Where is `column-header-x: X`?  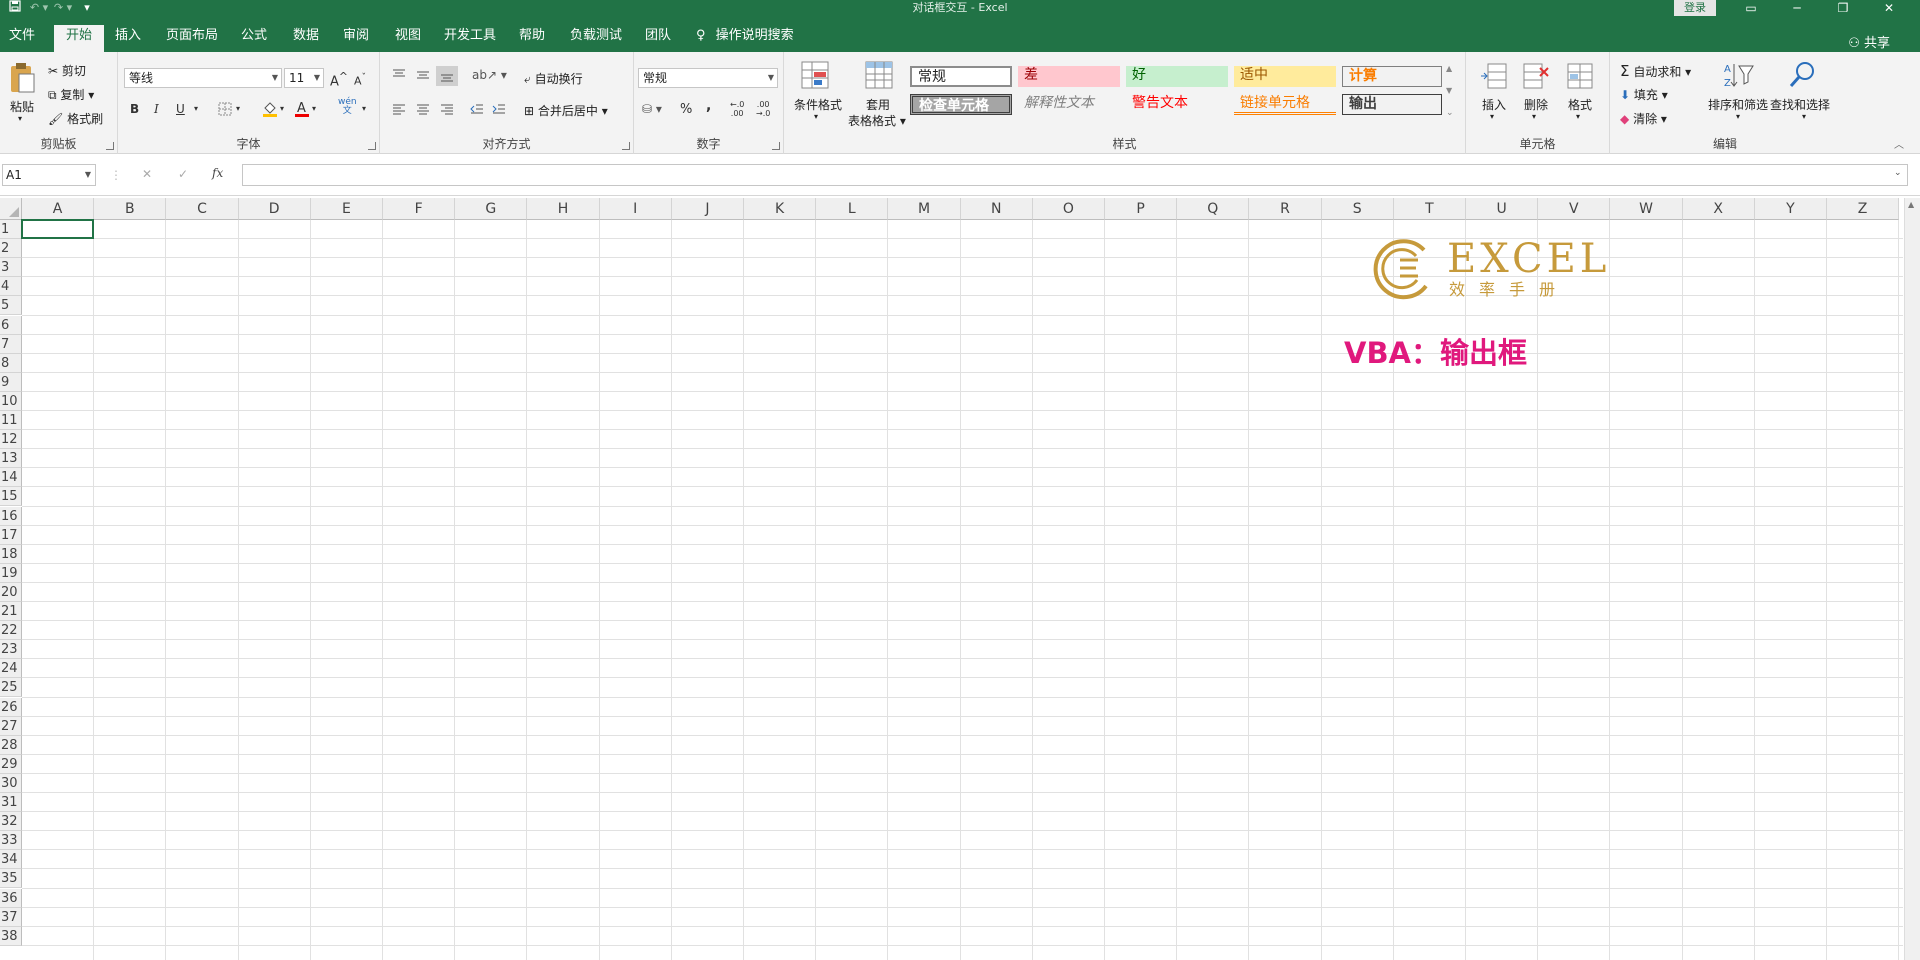
column-header-x: X is located at coordinates (1718, 209).